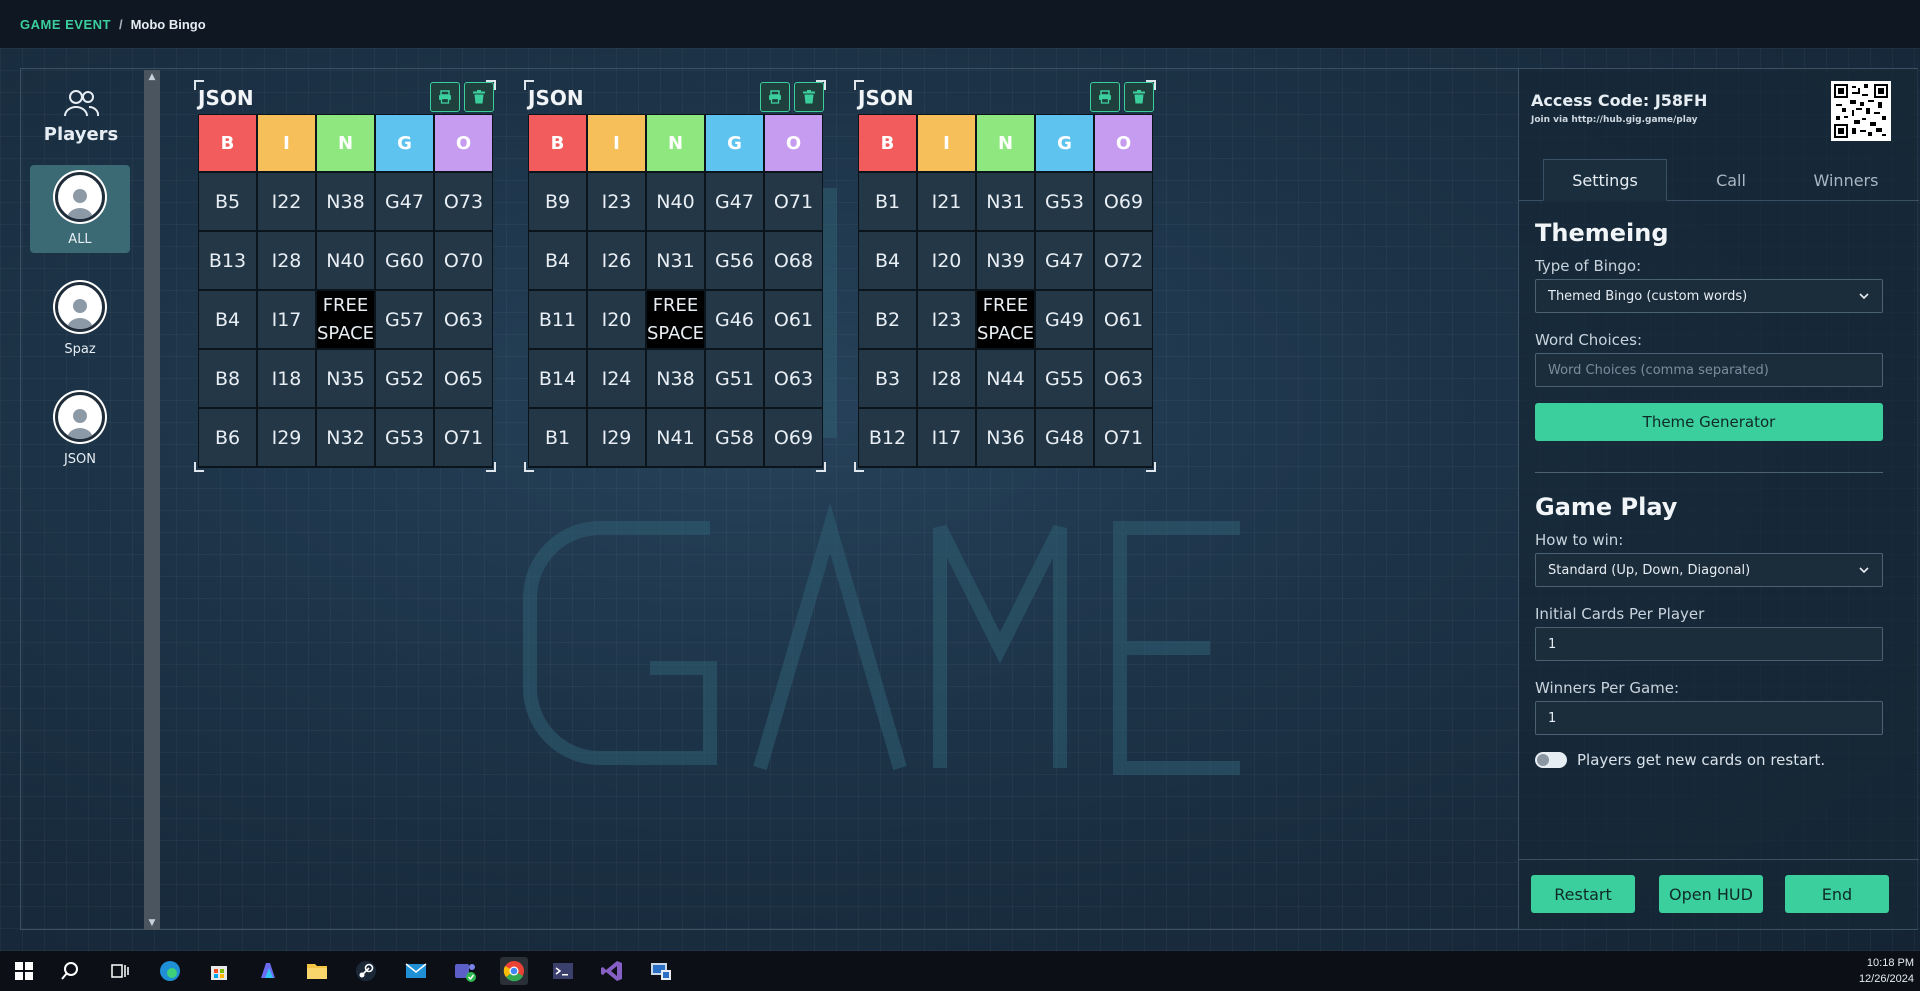 This screenshot has width=1920, height=991. Describe the element at coordinates (463, 260) in the screenshot. I see `bingo-cell: O70` at that location.